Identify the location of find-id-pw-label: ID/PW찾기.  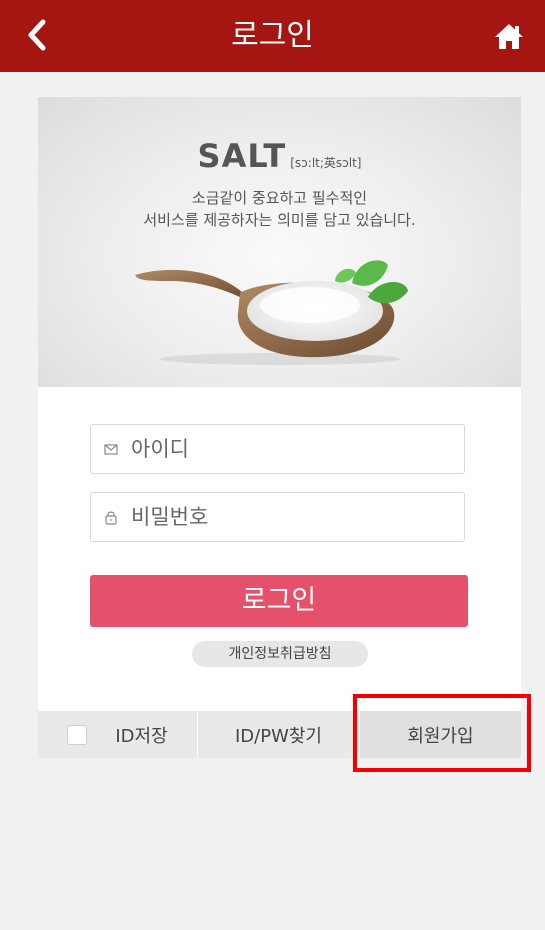
(278, 736).